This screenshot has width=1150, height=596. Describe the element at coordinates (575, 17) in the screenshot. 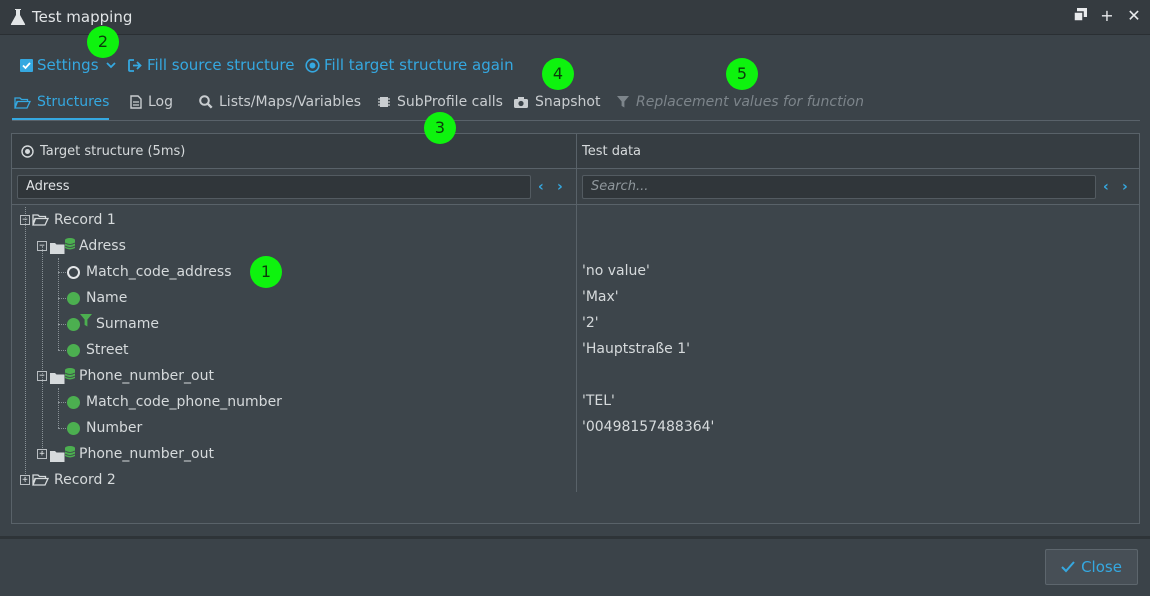

I see `window-titlebar: Test mapping + ✕` at that location.